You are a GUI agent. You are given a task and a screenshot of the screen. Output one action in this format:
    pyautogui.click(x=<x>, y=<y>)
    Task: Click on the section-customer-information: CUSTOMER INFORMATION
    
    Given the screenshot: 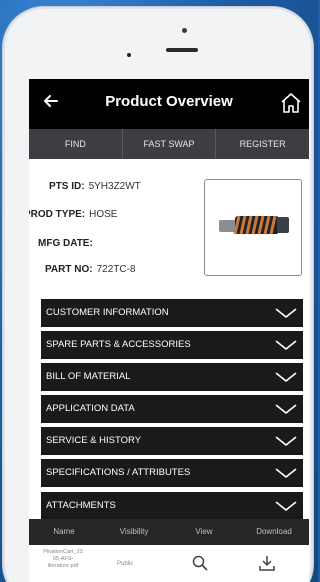 What is the action you would take?
    pyautogui.click(x=172, y=313)
    